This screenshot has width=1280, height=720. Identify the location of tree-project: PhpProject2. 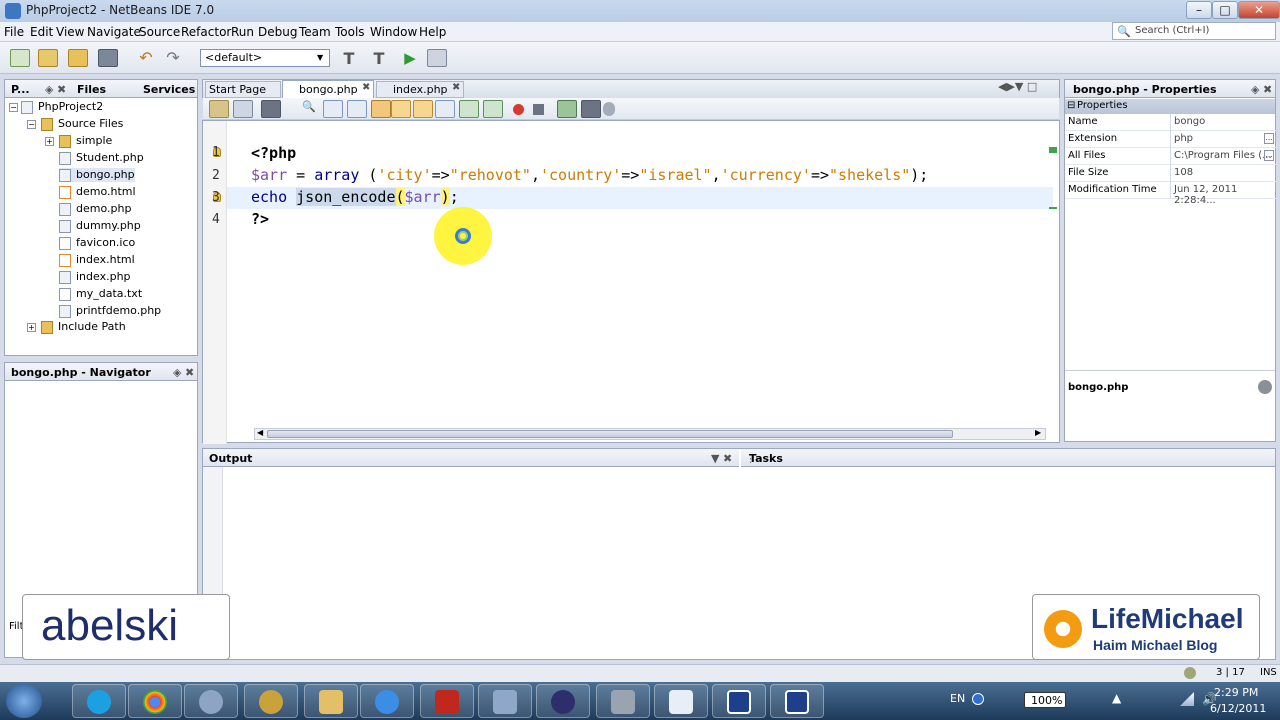
(62, 107).